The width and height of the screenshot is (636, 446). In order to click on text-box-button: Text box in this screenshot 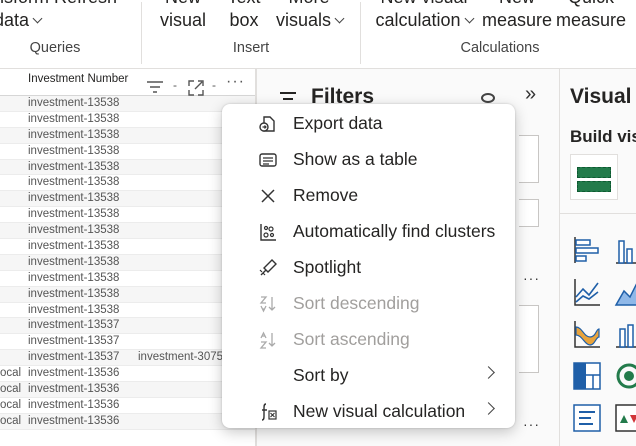, I will do `click(244, 16)`.